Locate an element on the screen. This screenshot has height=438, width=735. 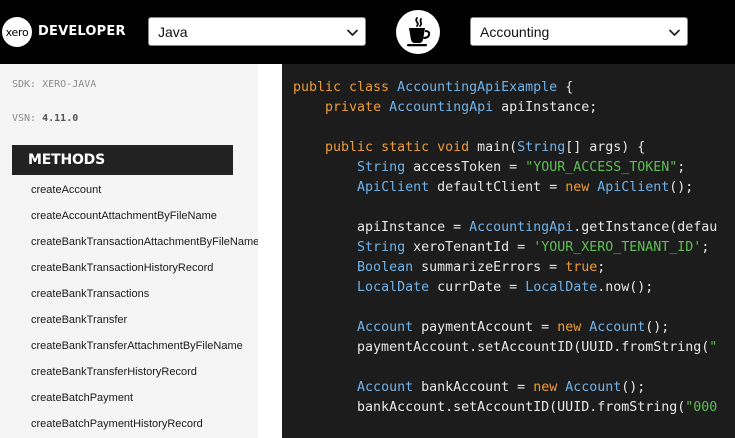
code-token: public static void is located at coordinates (401, 147).